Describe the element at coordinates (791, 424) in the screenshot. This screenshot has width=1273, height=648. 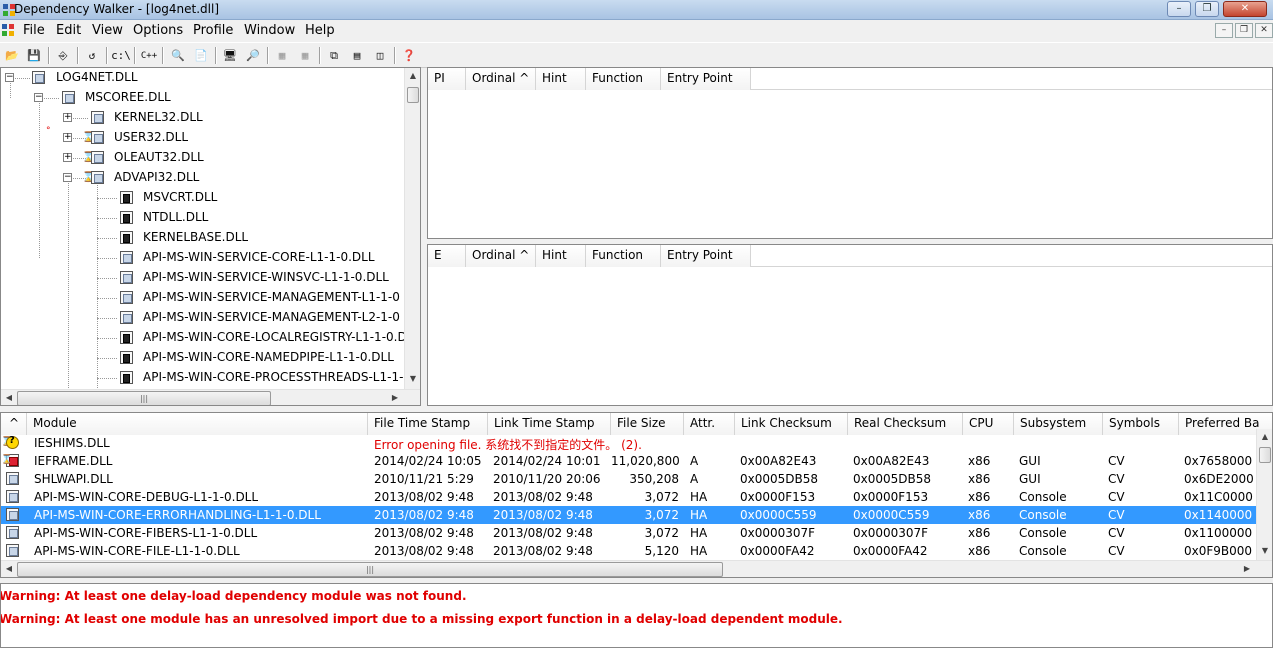
I see `column-link-checksum: Link Checksum` at that location.